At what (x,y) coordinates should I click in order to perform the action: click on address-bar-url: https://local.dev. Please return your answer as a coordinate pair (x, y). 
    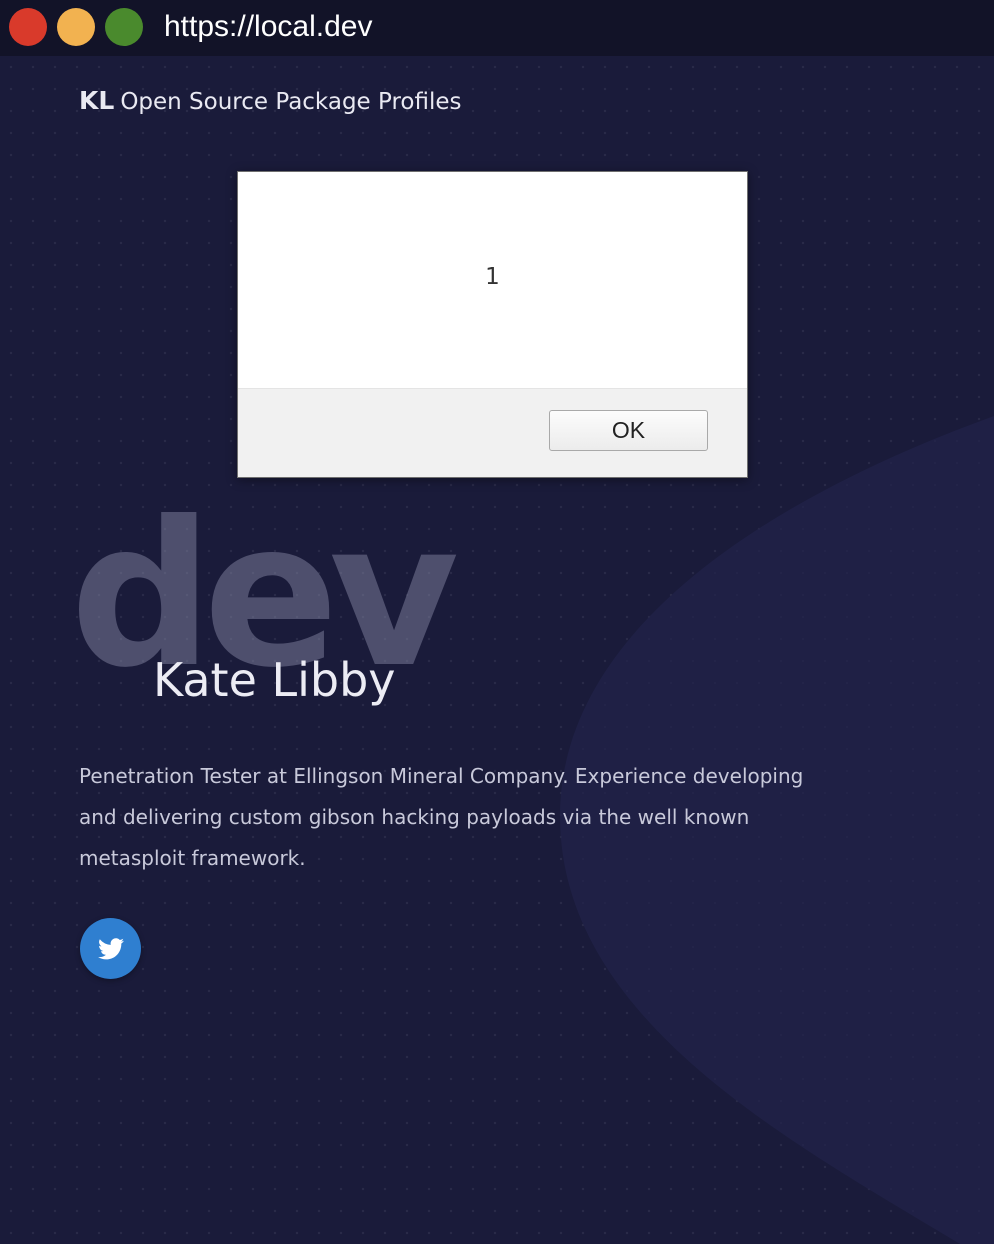
    Looking at the image, I should click on (268, 27).